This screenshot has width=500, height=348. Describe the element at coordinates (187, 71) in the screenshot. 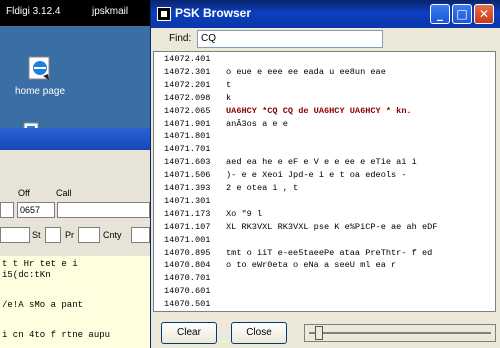

I see `row-frequency: 14072.301` at that location.